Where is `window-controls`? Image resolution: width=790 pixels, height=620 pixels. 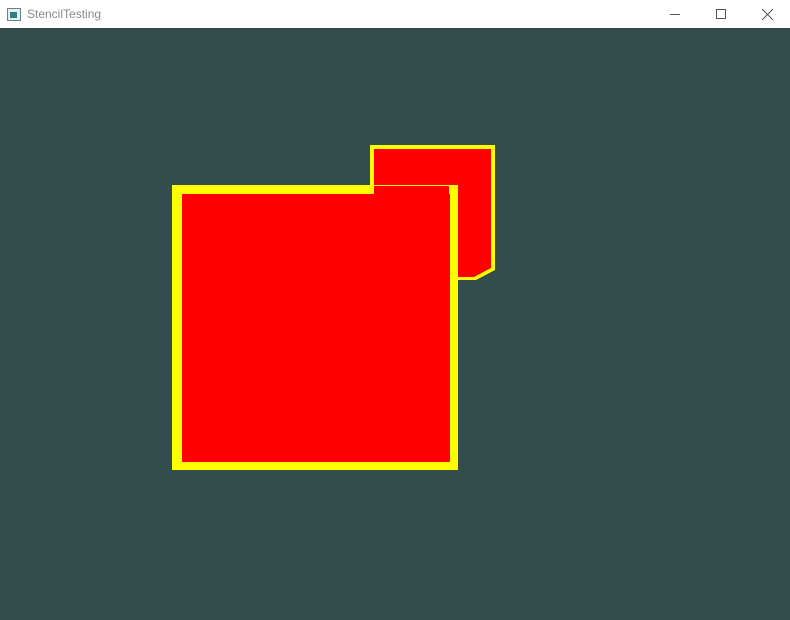 window-controls is located at coordinates (721, 14).